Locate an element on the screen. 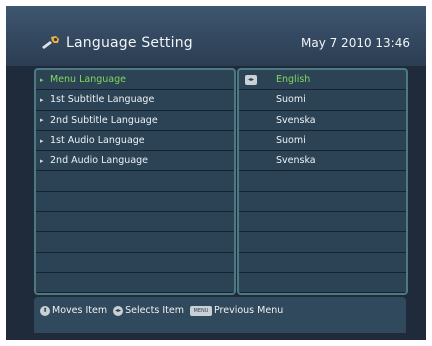 The width and height of the screenshot is (432, 346). setting-row: ▸ 1st Audio Language is located at coordinates (135, 141).